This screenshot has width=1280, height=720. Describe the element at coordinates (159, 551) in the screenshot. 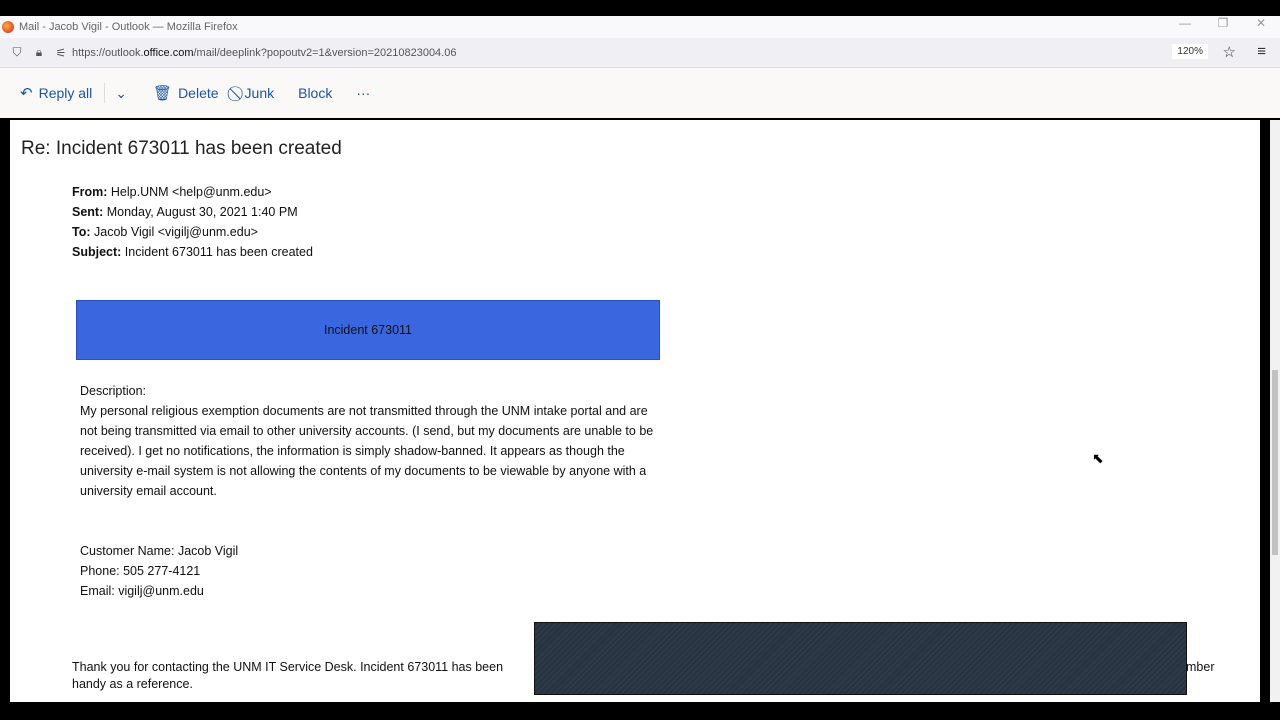

I see `customer-name: Customer Name: Jacob Vigil` at that location.